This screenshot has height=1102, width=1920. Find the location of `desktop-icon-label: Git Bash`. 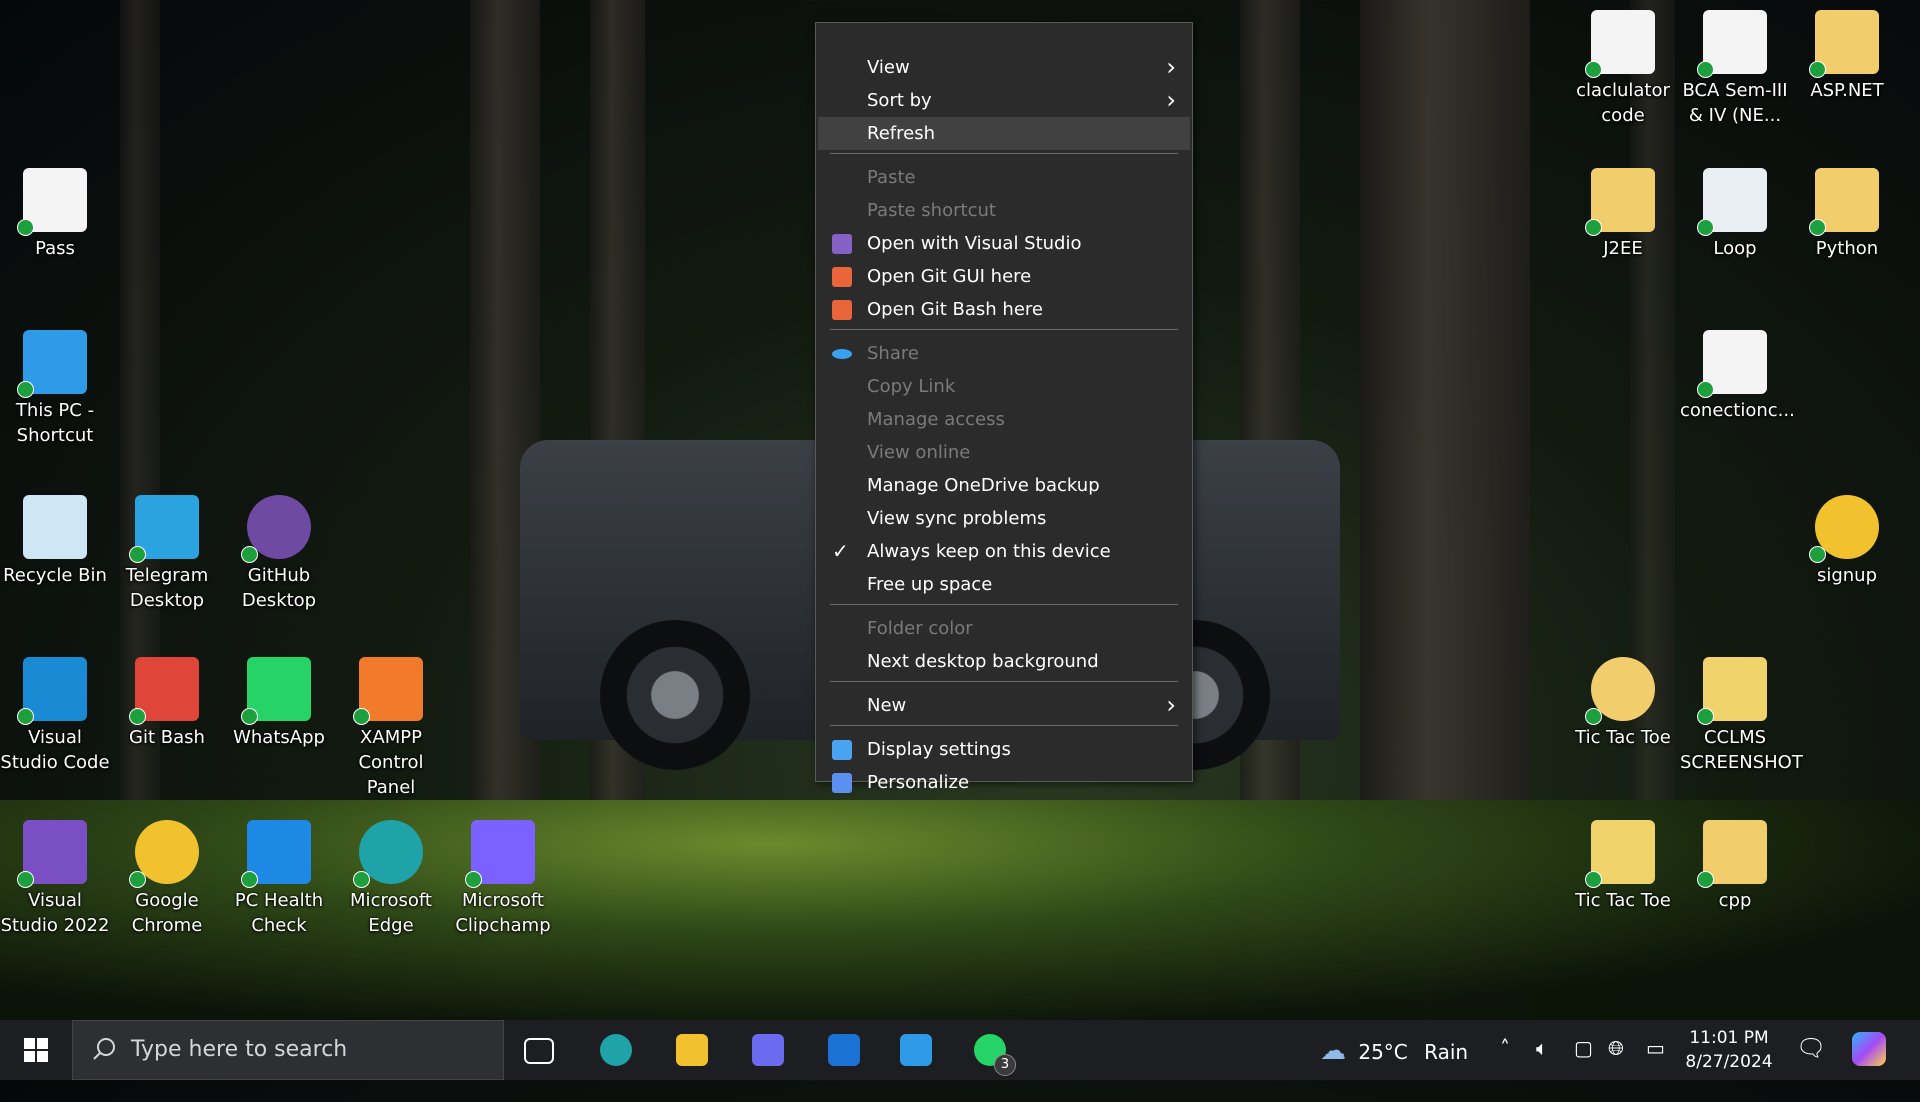

desktop-icon-label: Git Bash is located at coordinates (167, 737).